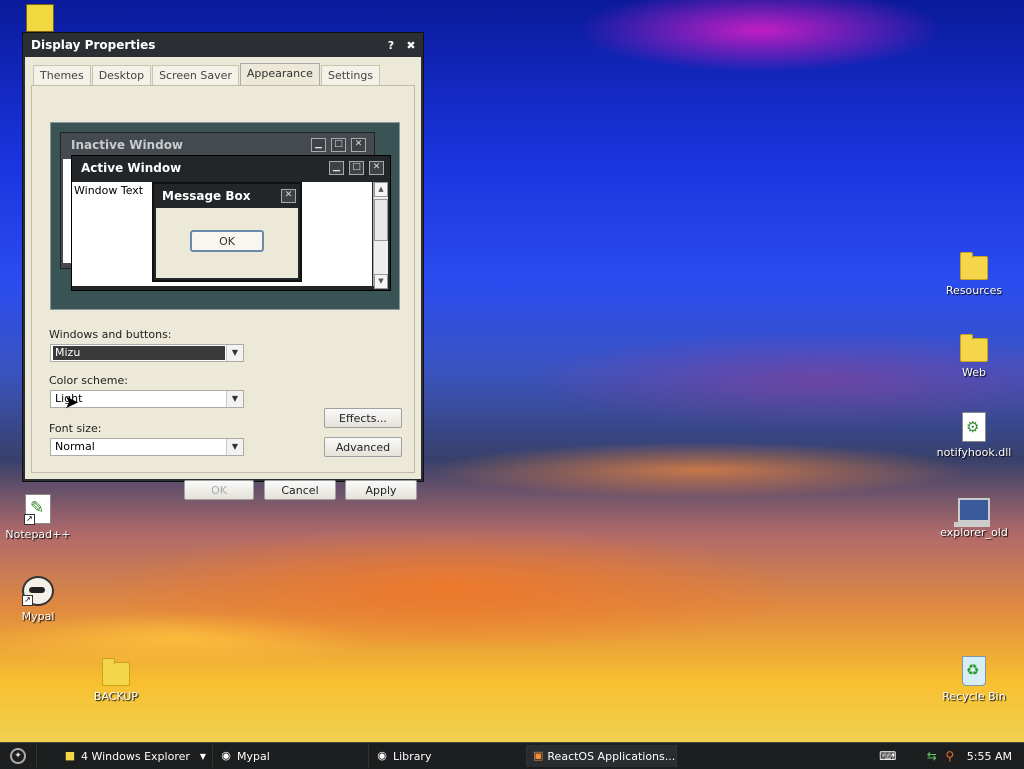 The width and height of the screenshot is (1024, 769). Describe the element at coordinates (253, 756) in the screenshot. I see `taskbar-item-label: Mypal` at that location.